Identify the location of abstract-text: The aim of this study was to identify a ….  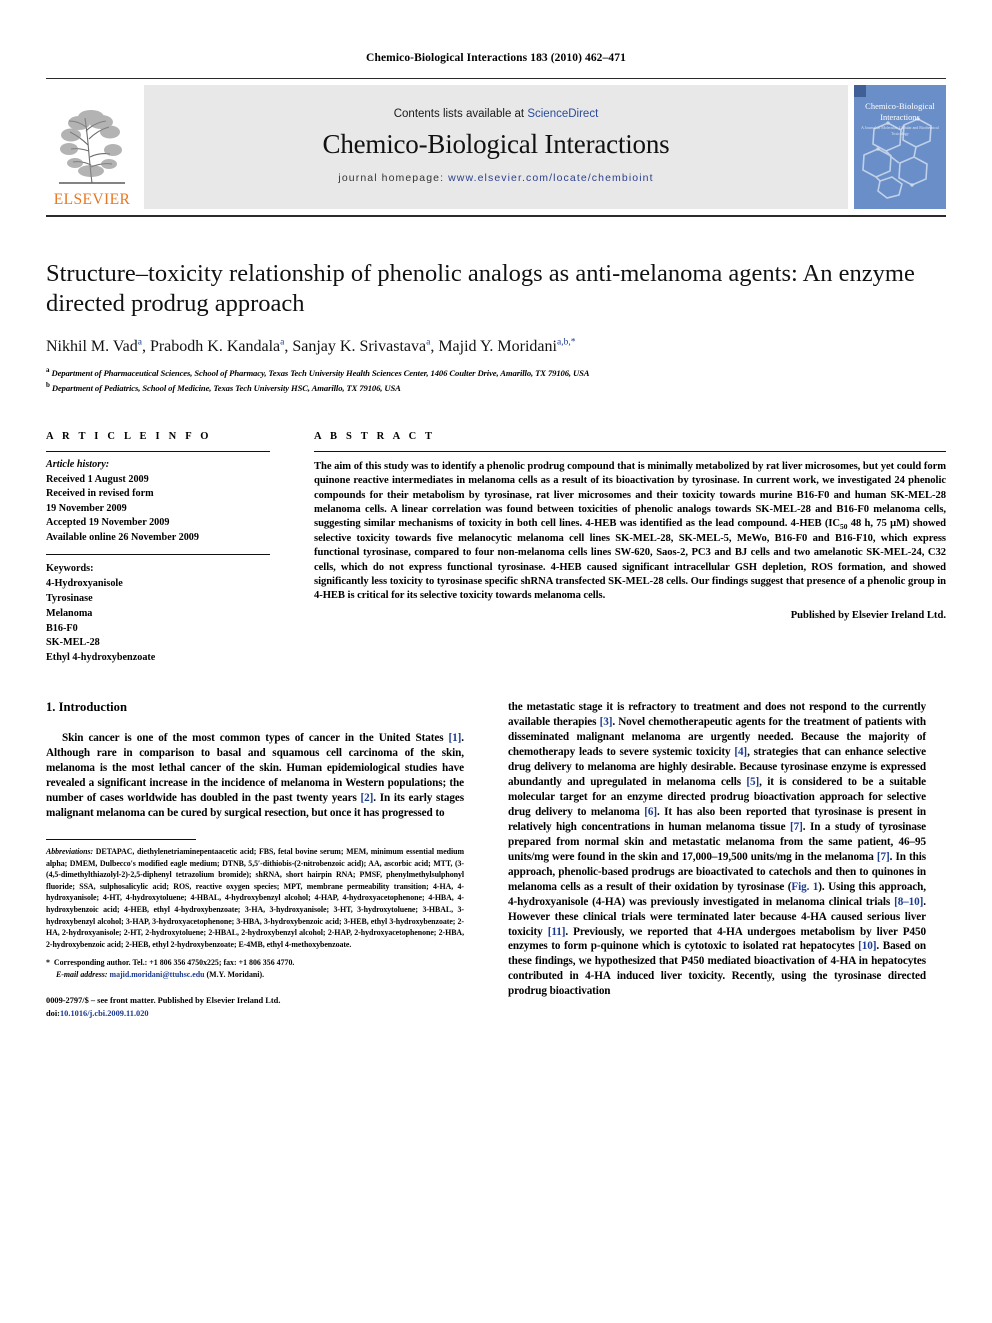
(630, 527).